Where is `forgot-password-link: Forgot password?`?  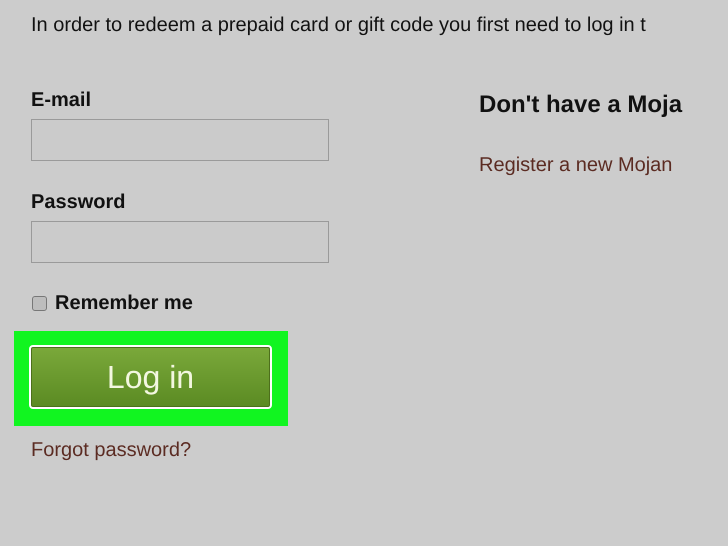
forgot-password-link: Forgot password? is located at coordinates (111, 450).